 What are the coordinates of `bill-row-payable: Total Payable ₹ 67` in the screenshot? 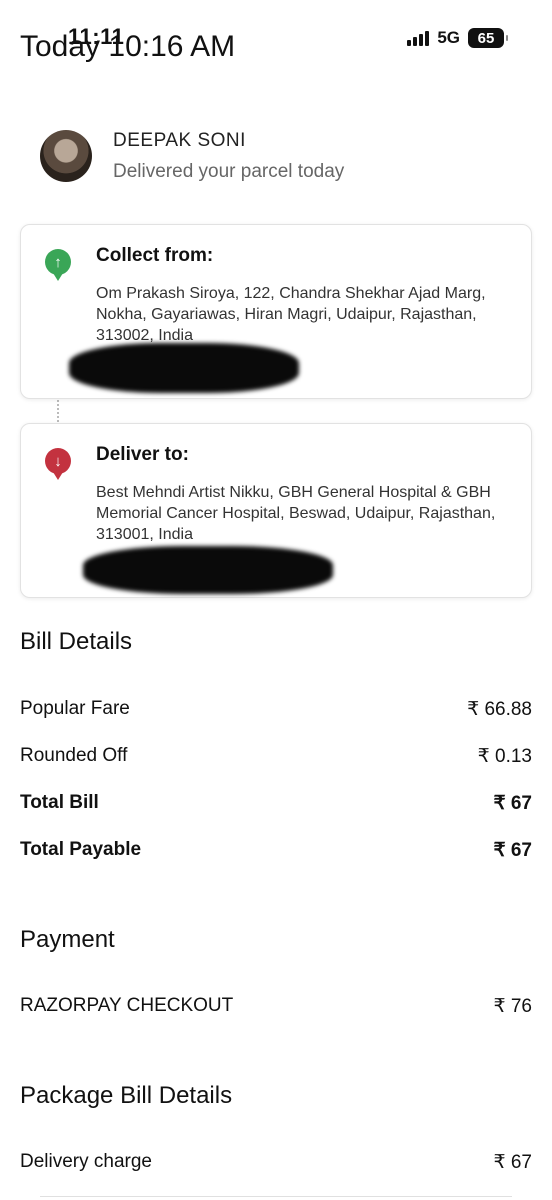 It's located at (276, 850).